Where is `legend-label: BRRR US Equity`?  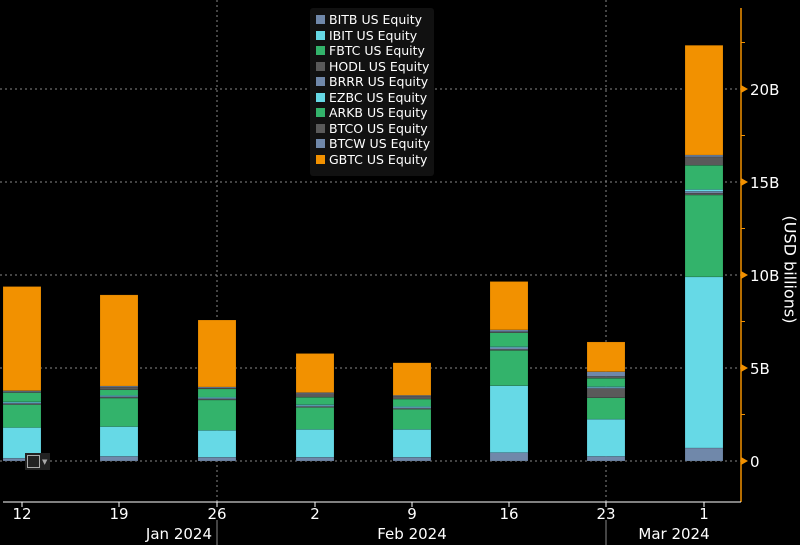 legend-label: BRRR US Equity is located at coordinates (379, 82).